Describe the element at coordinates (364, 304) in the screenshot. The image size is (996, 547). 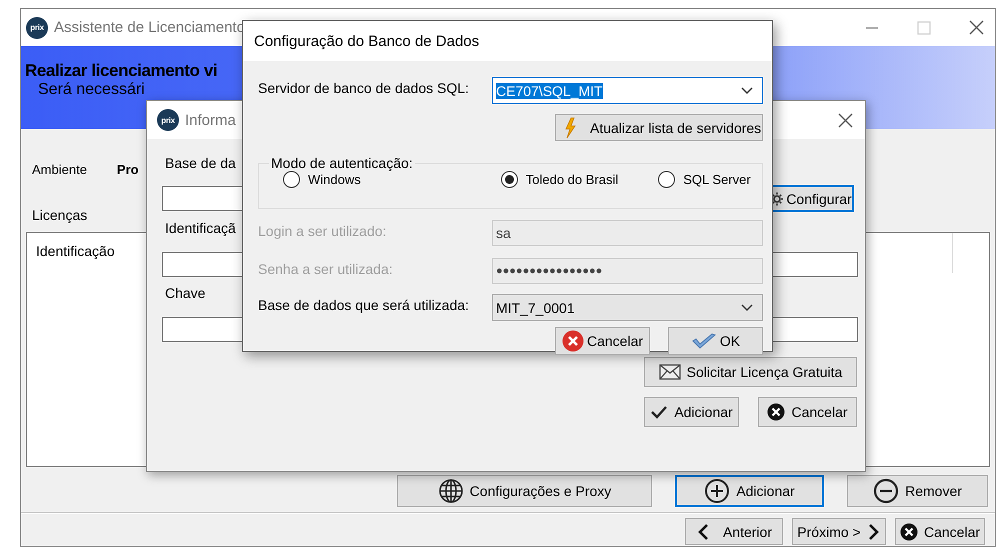
I see `field-label: Base de dados que será utilizada:` at that location.